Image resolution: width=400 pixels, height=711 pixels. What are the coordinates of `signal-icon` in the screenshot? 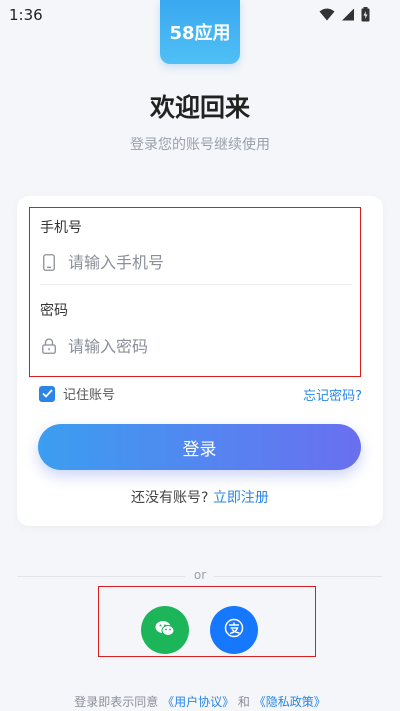 It's located at (348, 14).